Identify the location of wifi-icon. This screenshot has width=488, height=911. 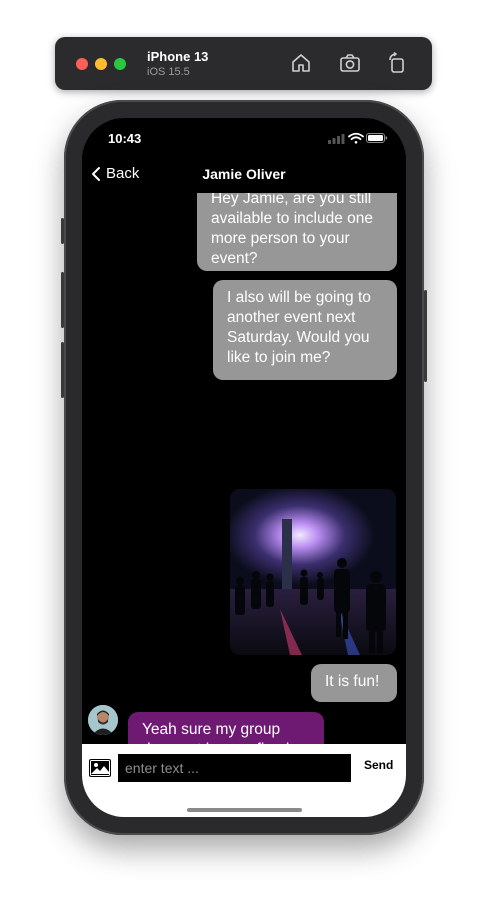
(356, 138).